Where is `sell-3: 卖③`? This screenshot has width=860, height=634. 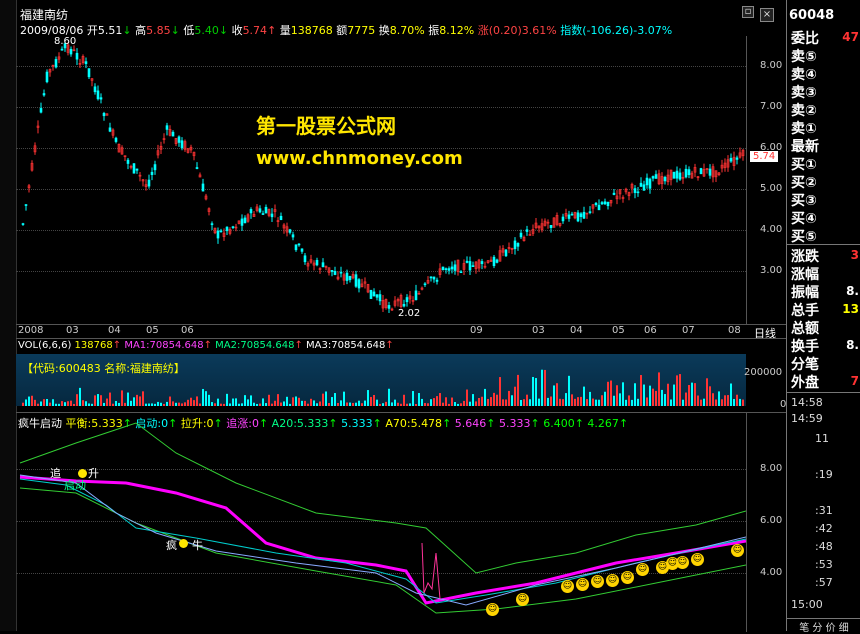
sell-3: 卖③ is located at coordinates (804, 93).